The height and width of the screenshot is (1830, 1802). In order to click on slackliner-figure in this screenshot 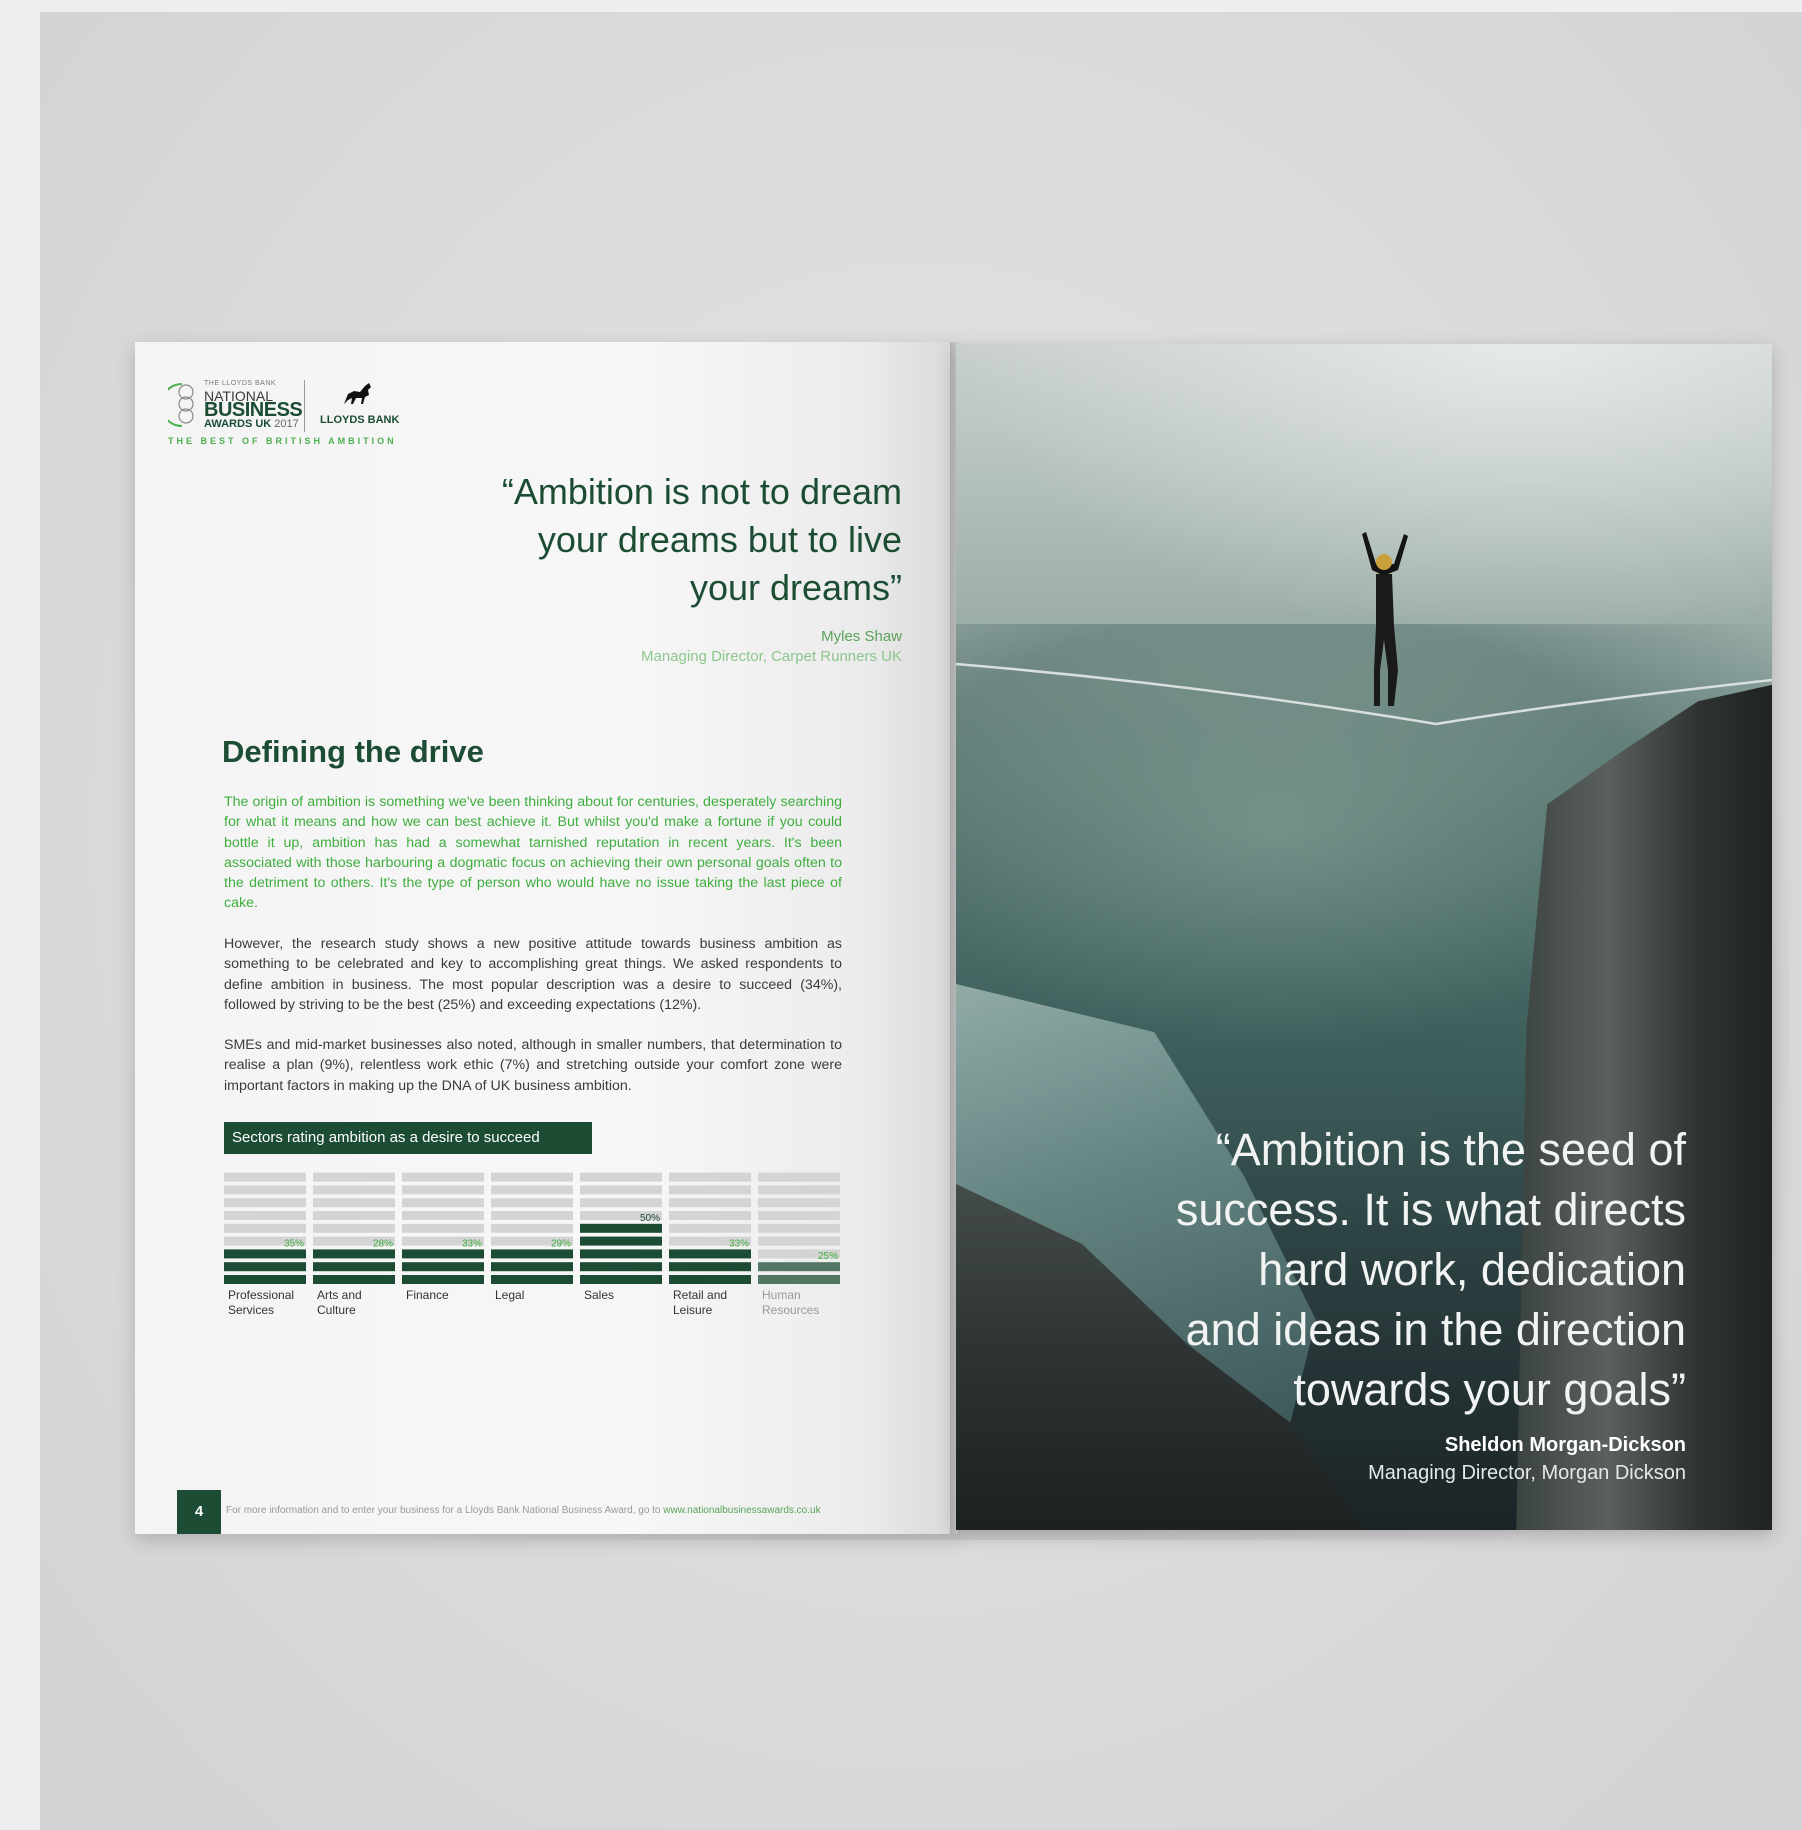, I will do `click(1385, 619)`.